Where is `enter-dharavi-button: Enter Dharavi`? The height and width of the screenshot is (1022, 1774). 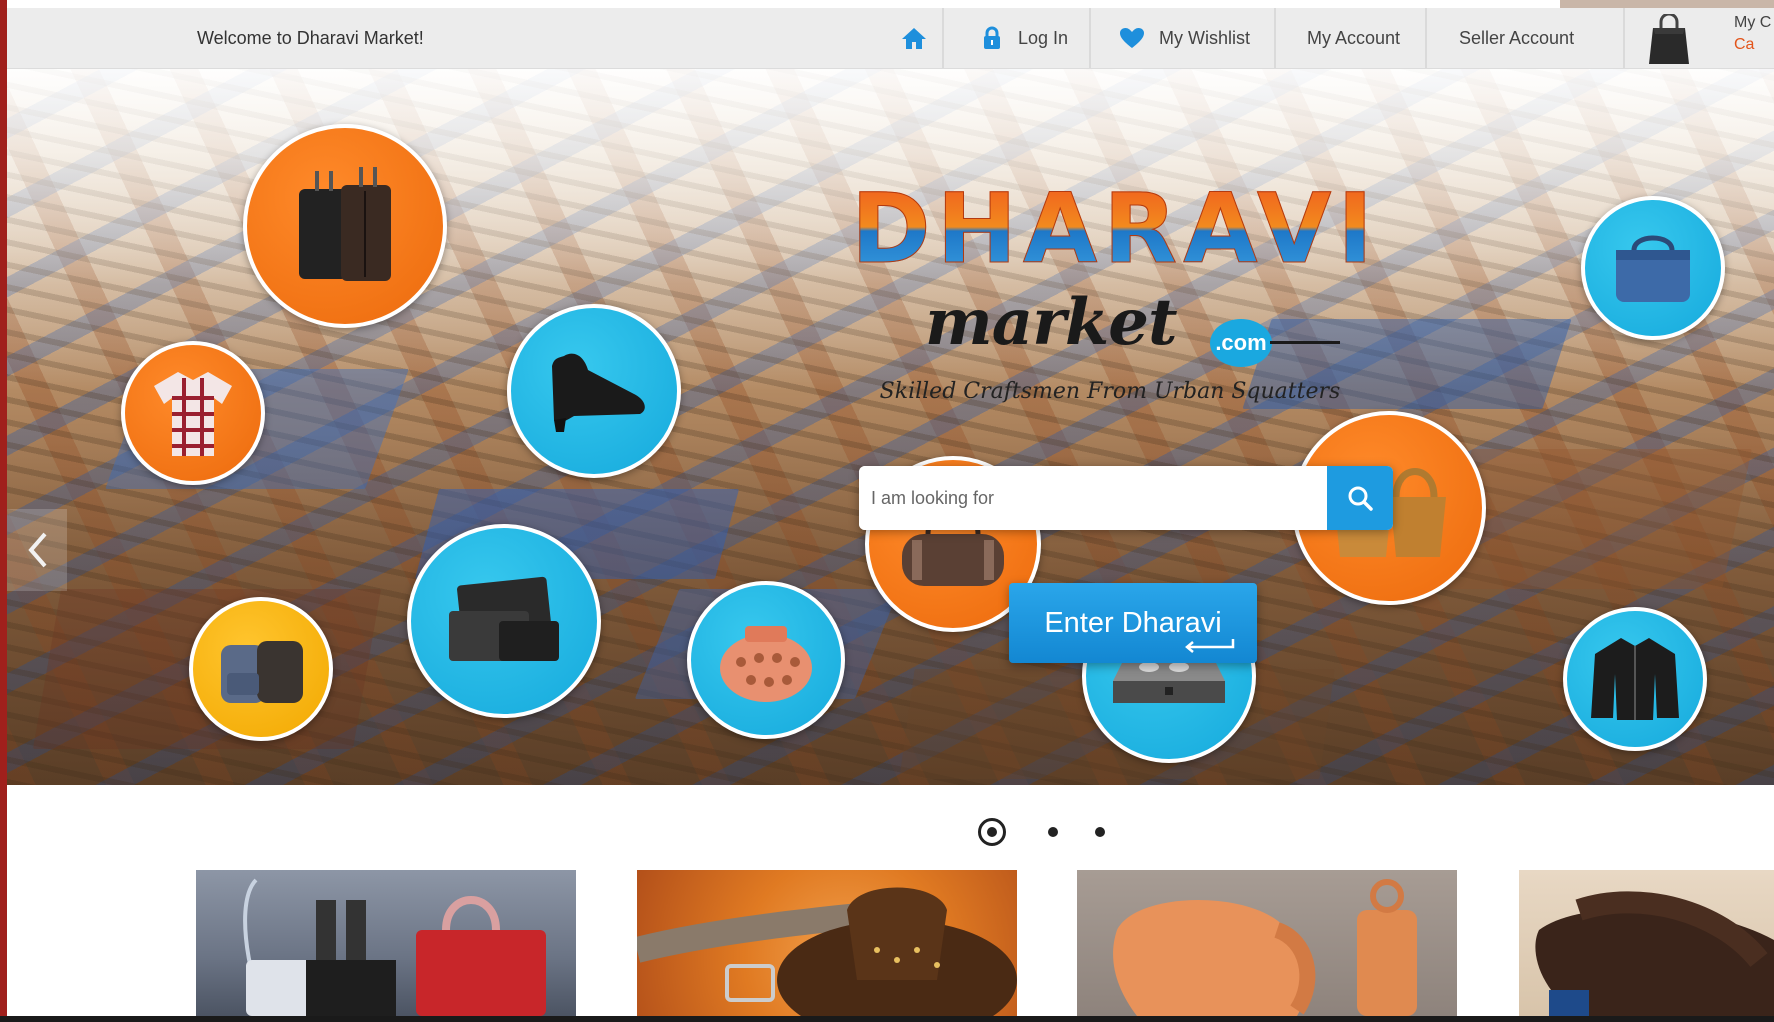 enter-dharavi-button: Enter Dharavi is located at coordinates (1133, 623).